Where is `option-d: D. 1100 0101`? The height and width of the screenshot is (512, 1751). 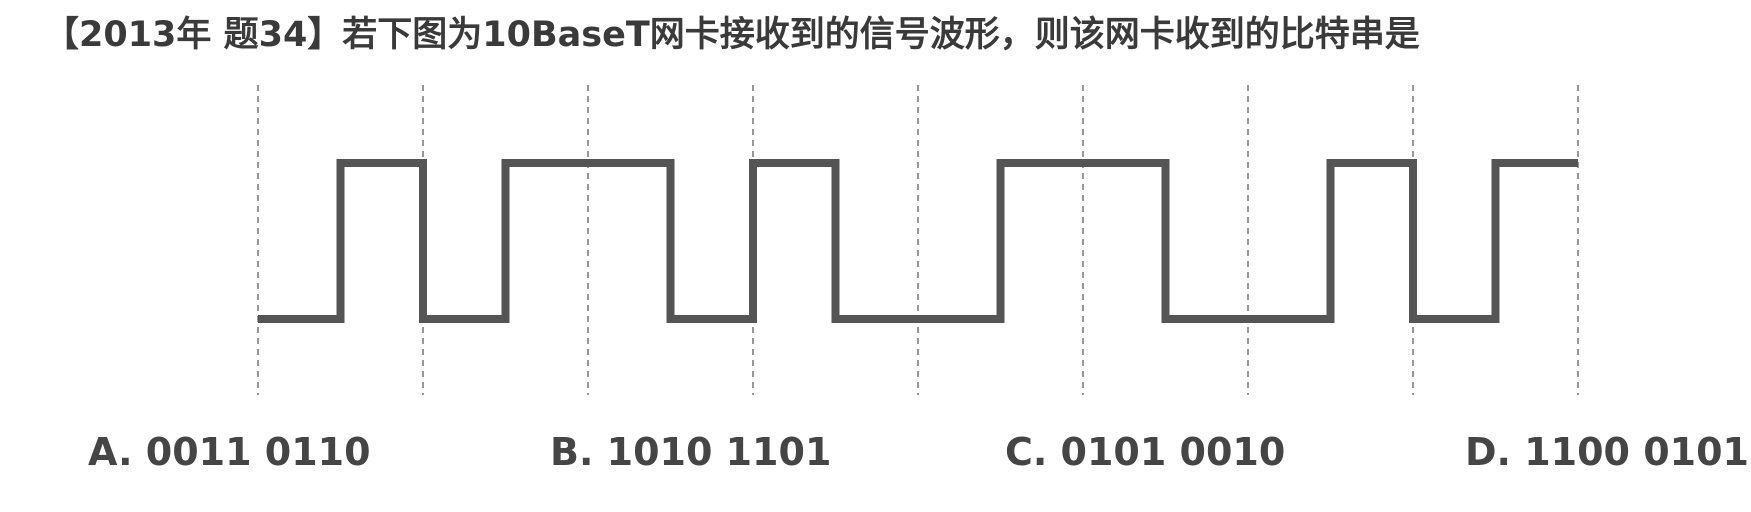 option-d: D. 1100 0101 is located at coordinates (1607, 452).